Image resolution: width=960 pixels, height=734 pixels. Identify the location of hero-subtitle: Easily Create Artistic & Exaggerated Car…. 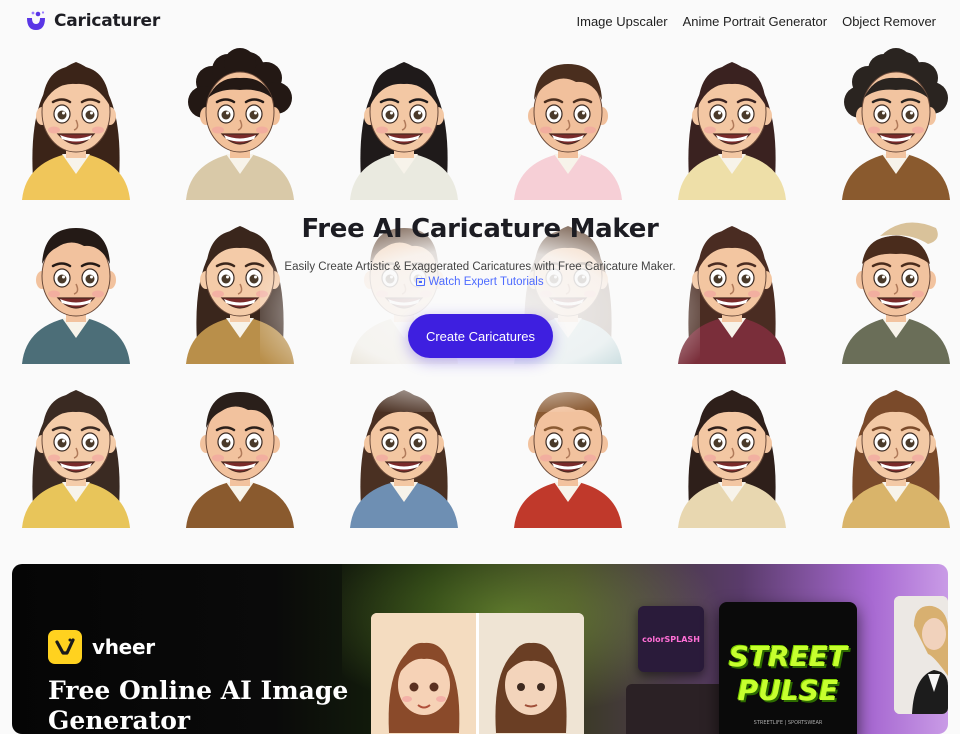
(480, 267).